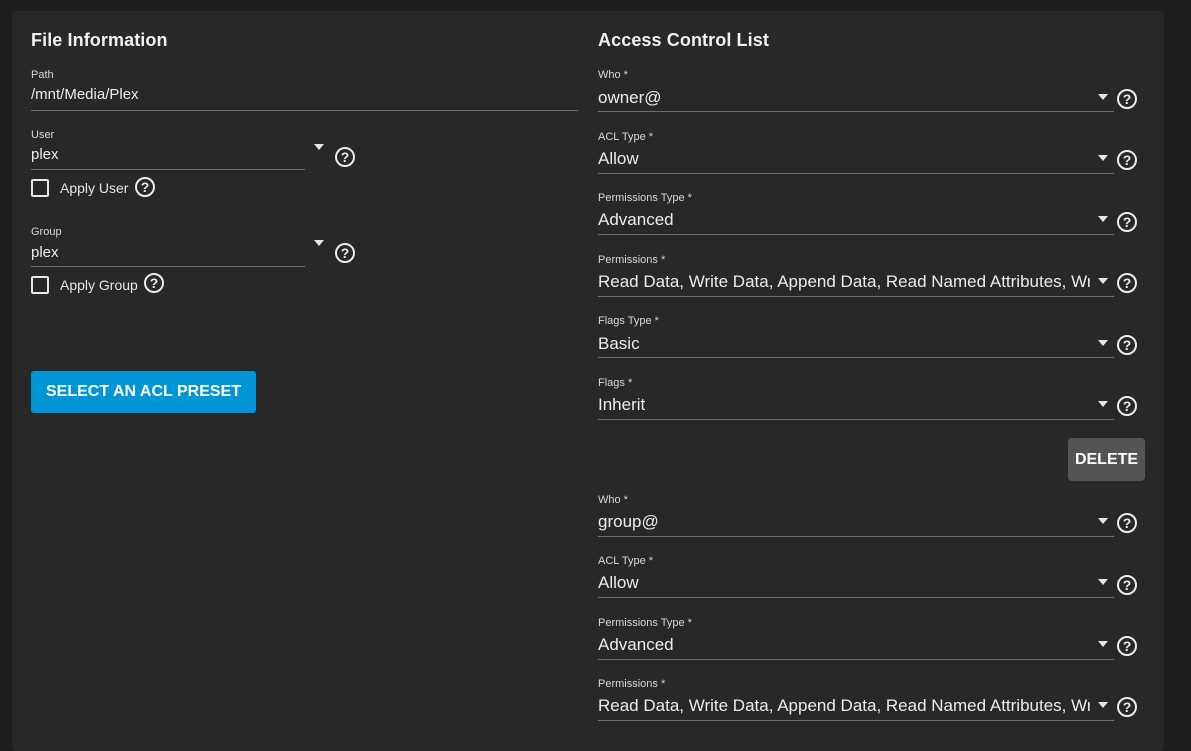  I want to click on acl-entry-2-who-underline, so click(856, 536).